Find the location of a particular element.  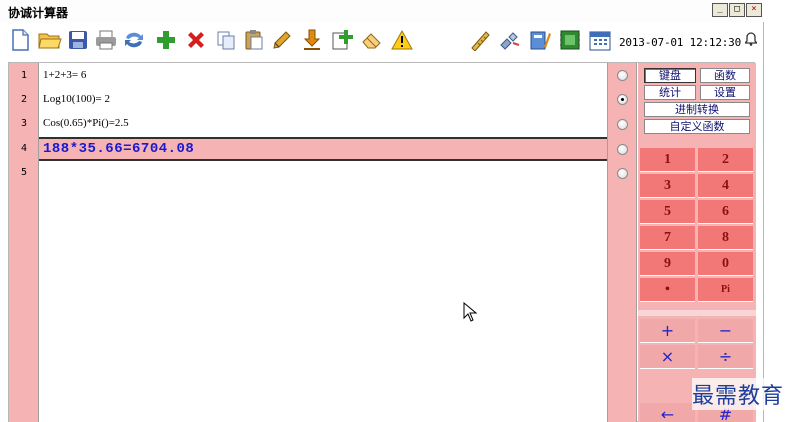

ruler-icon is located at coordinates (480, 40).